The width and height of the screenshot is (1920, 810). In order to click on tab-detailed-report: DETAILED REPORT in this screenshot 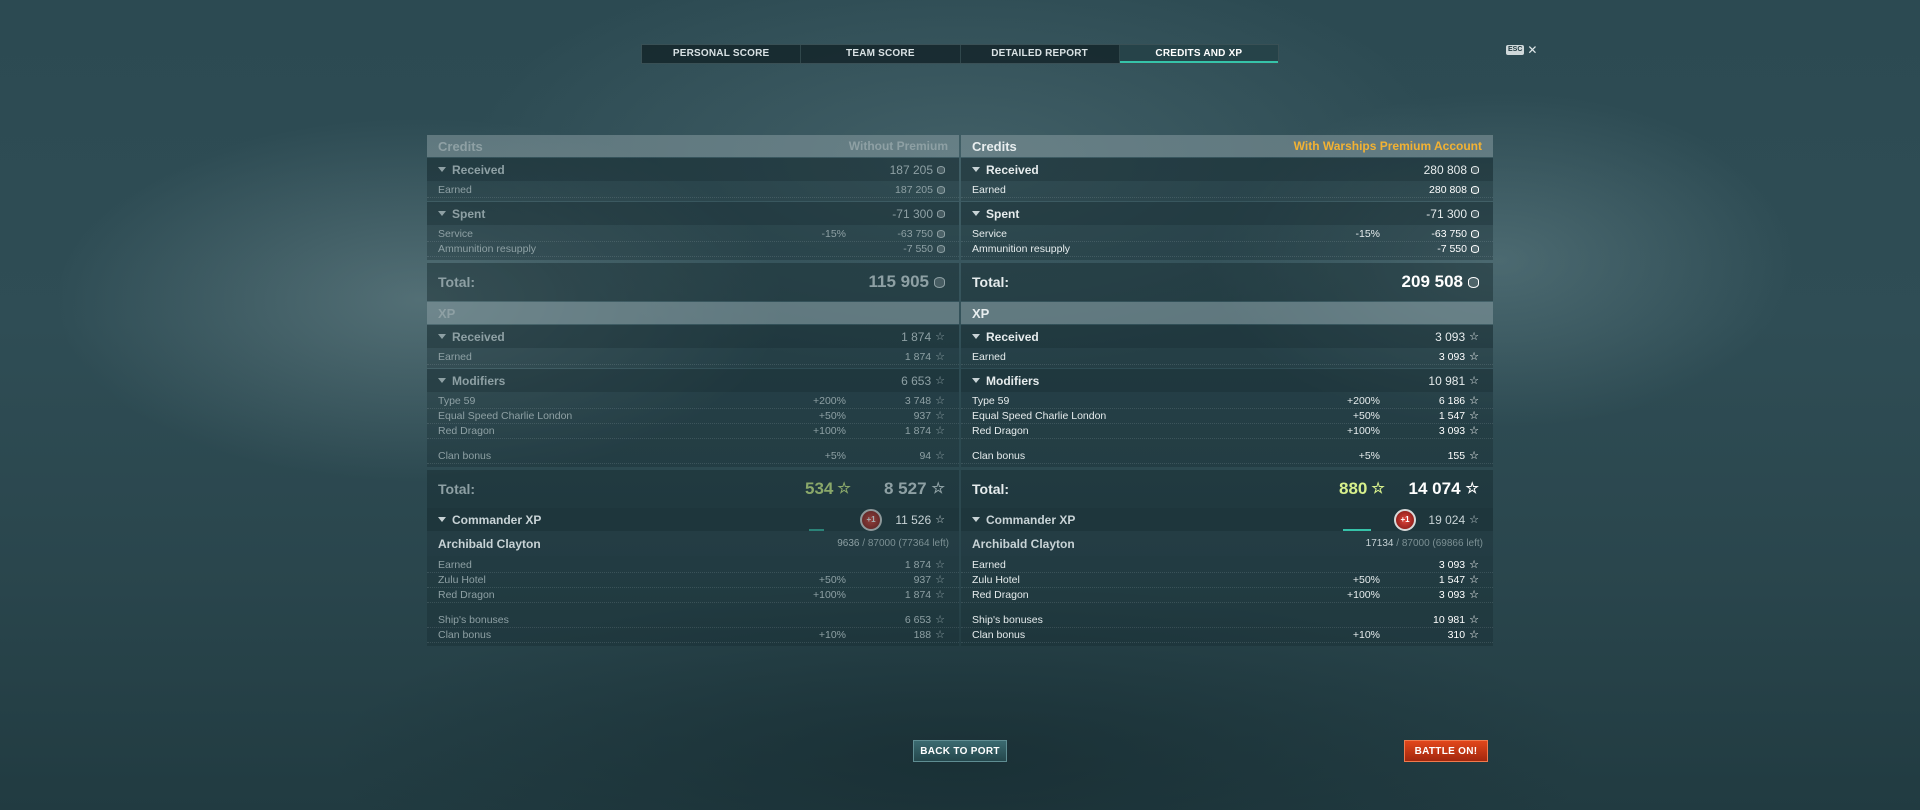, I will do `click(1040, 54)`.